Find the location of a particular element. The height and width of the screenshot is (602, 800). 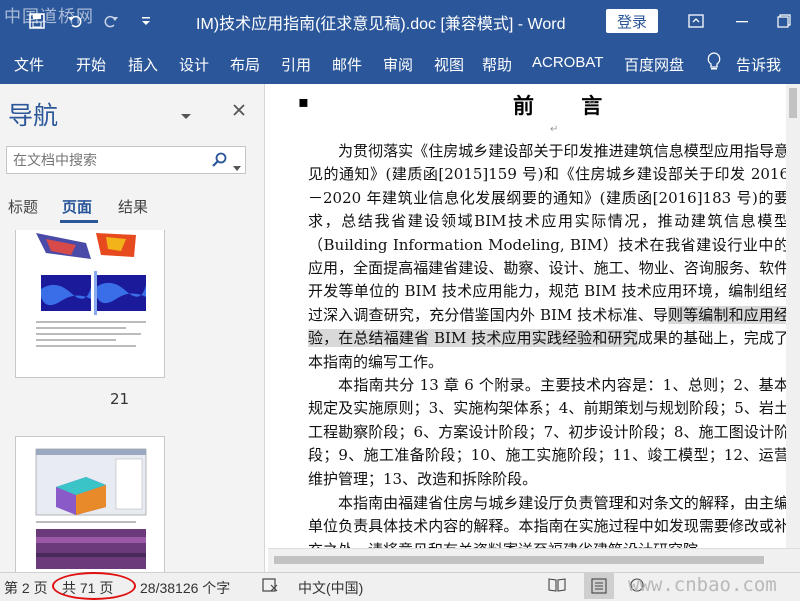

customize-quick-access-icon is located at coordinates (146, 21).